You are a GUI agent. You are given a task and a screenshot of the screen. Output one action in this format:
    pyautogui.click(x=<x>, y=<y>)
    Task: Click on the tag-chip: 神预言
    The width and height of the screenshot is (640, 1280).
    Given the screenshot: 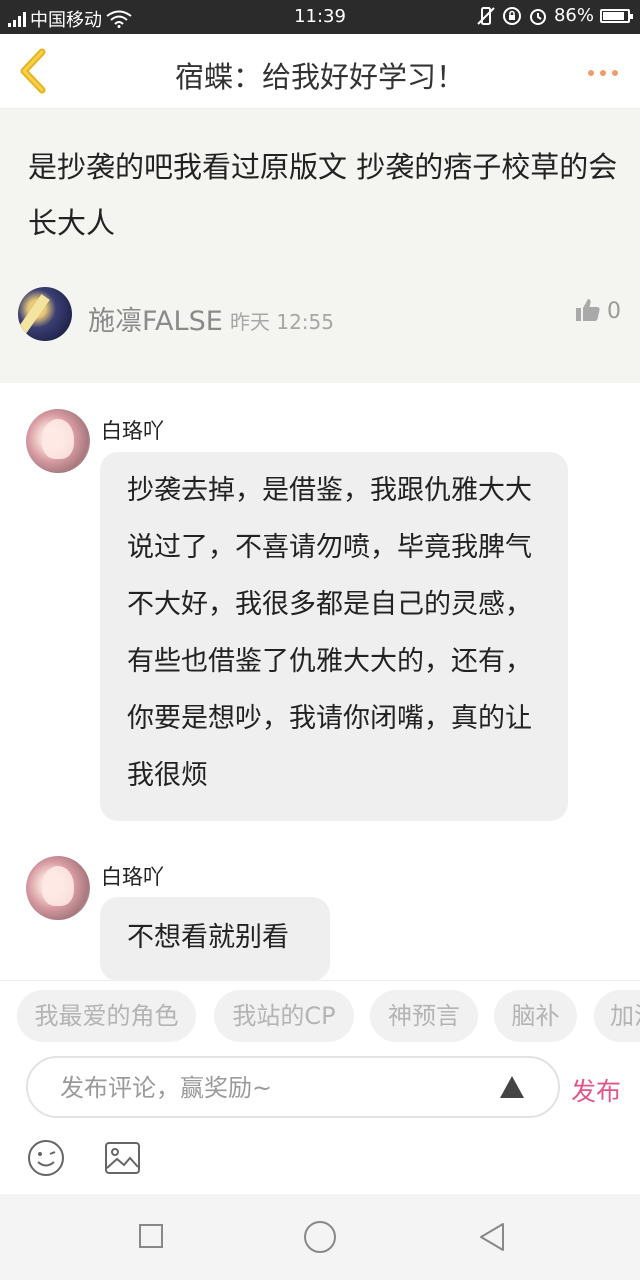 What is the action you would take?
    pyautogui.click(x=424, y=1016)
    